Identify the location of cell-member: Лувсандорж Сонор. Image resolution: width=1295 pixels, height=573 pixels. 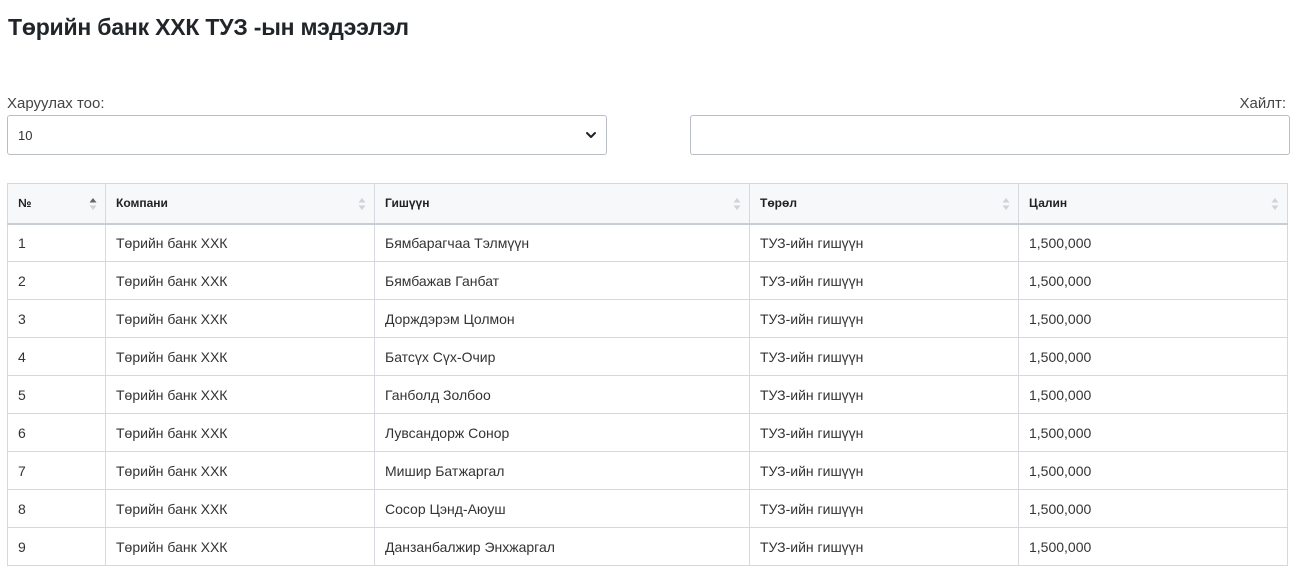
(562, 432).